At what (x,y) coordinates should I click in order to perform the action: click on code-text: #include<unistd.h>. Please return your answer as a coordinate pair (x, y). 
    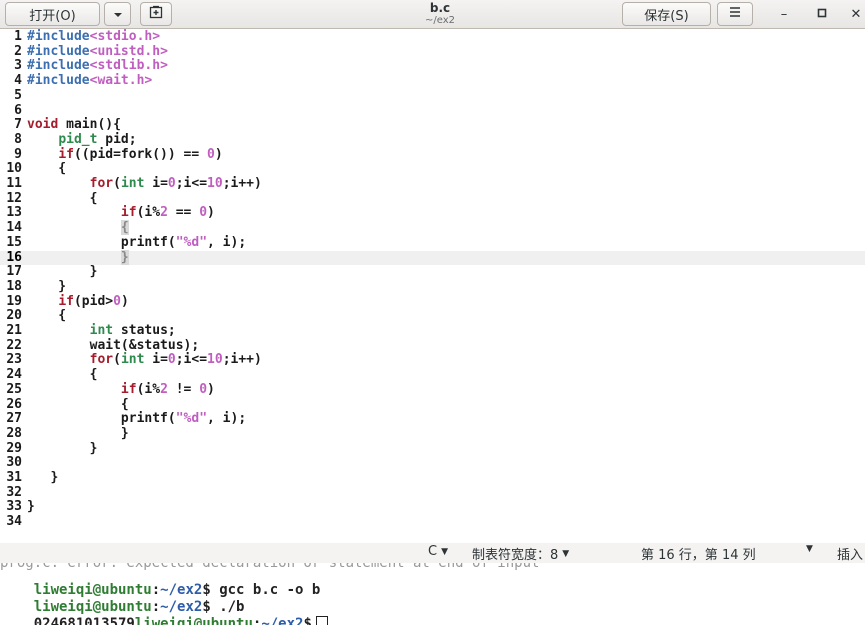
    Looking at the image, I should click on (97, 51).